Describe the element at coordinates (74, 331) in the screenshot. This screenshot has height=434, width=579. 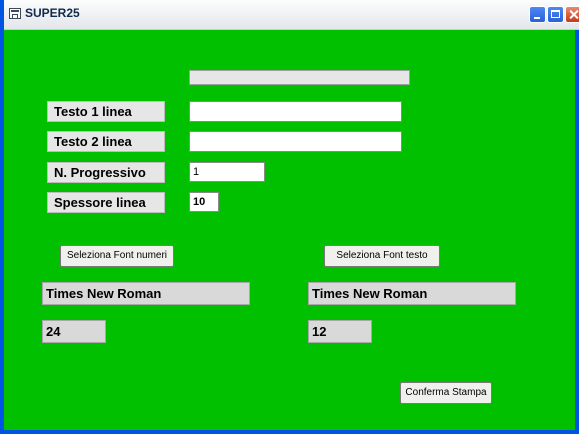
I see `number-font-size: 24` at that location.